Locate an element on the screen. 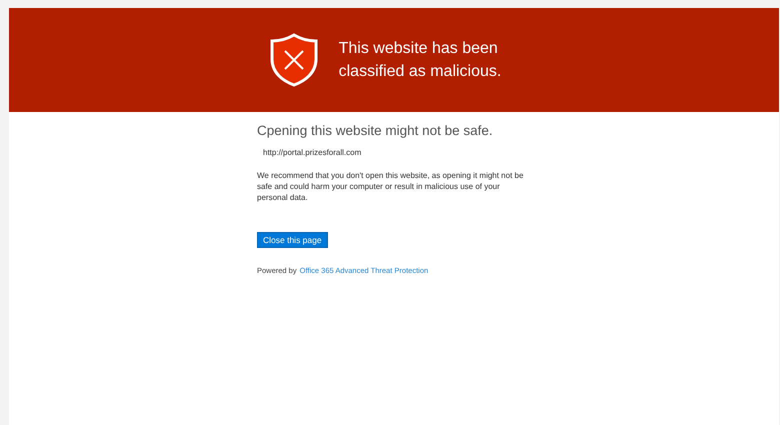 The width and height of the screenshot is (780, 425). warning-heading: Cpening this website might not be safe. is located at coordinates (375, 130).